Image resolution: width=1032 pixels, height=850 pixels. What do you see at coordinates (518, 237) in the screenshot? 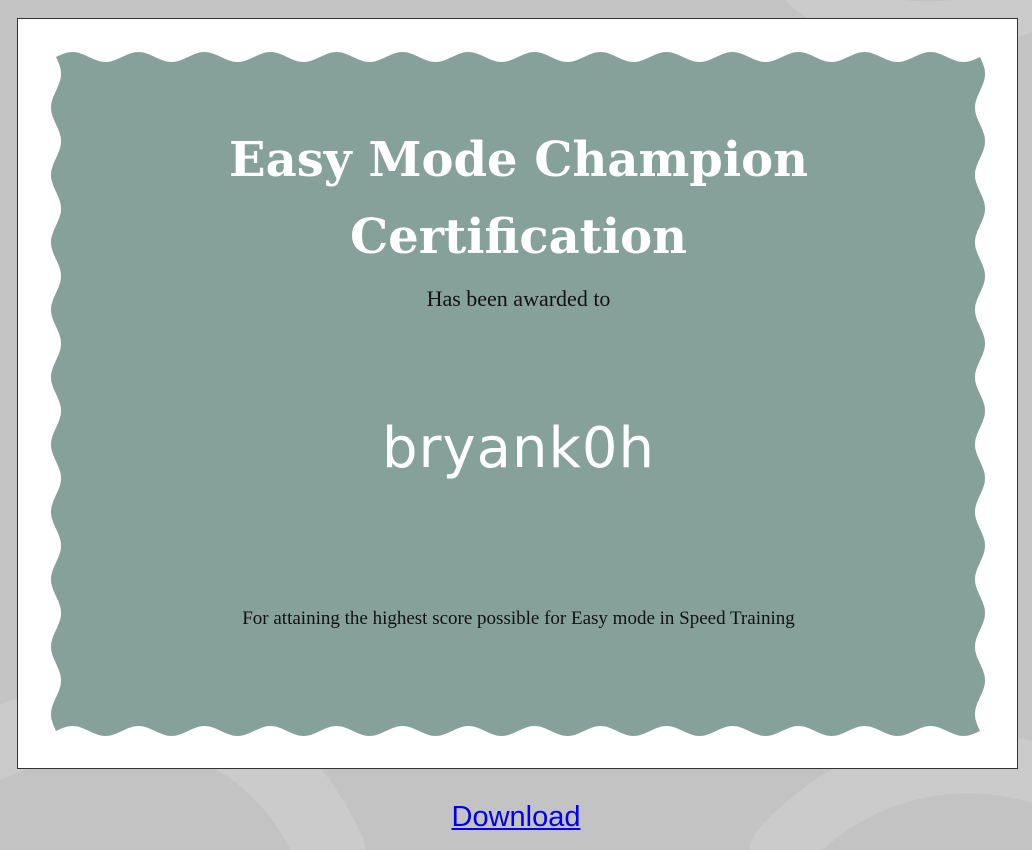
I see `certificate-title-line-2: Certification` at bounding box center [518, 237].